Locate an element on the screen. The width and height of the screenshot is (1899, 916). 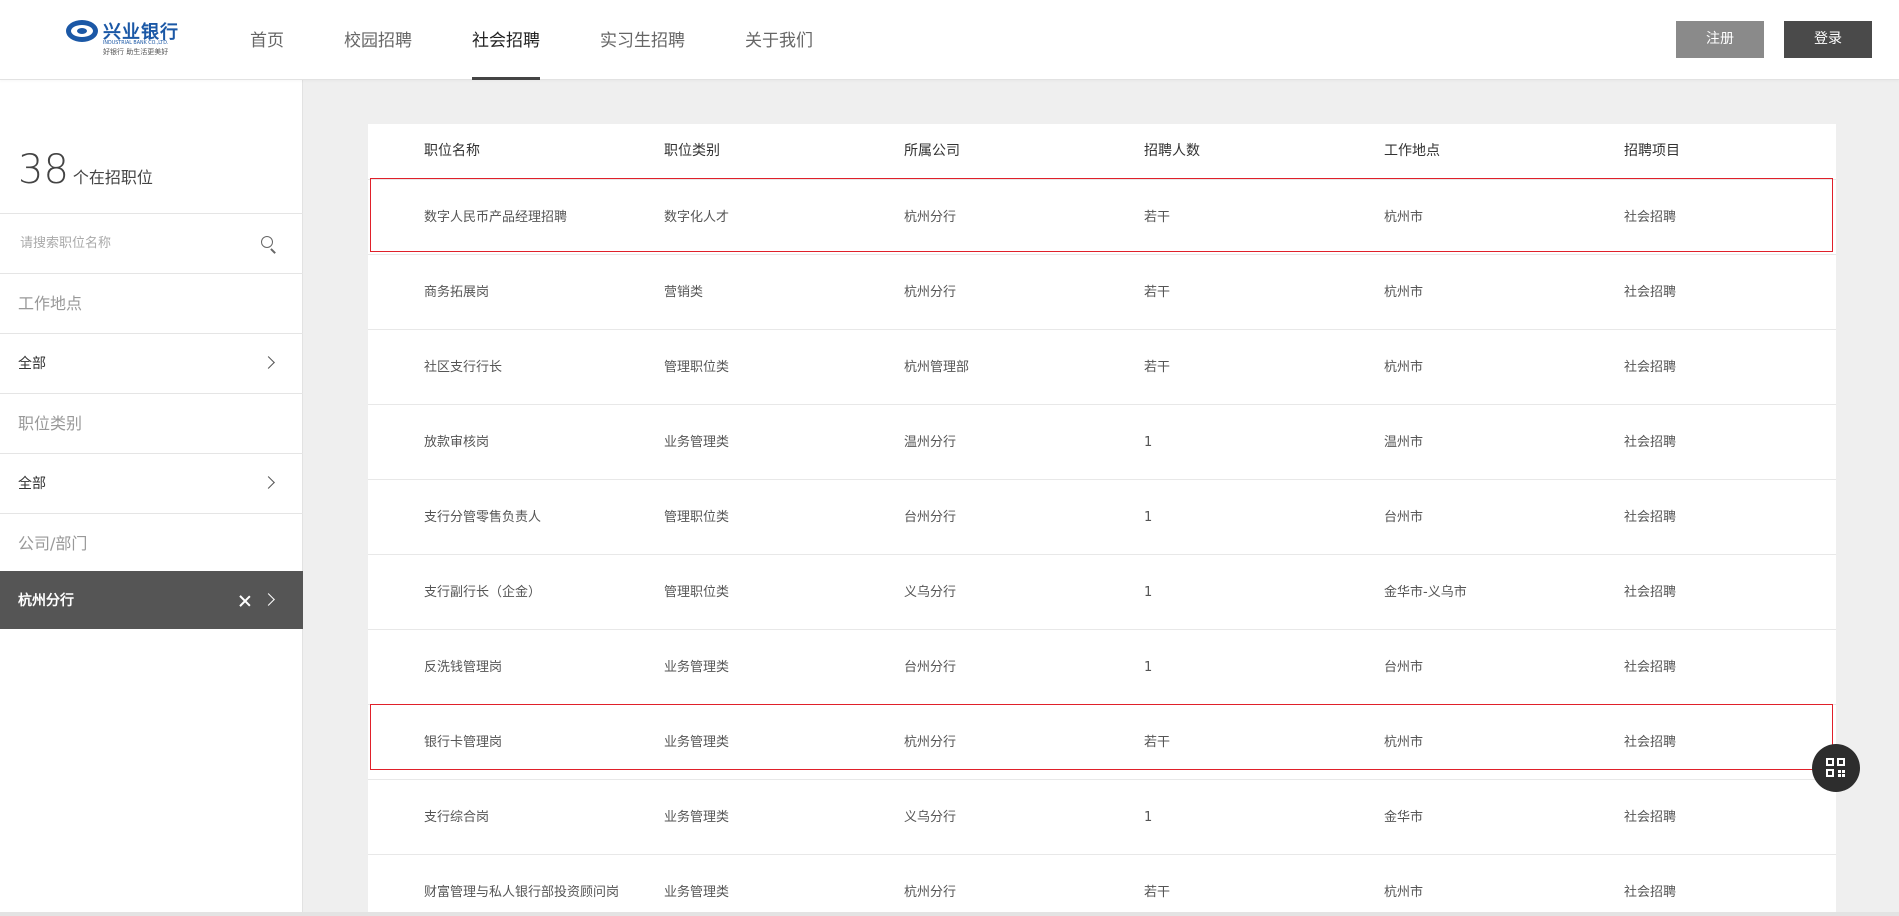
job-count: 38 个在招职位 is located at coordinates (85, 170).